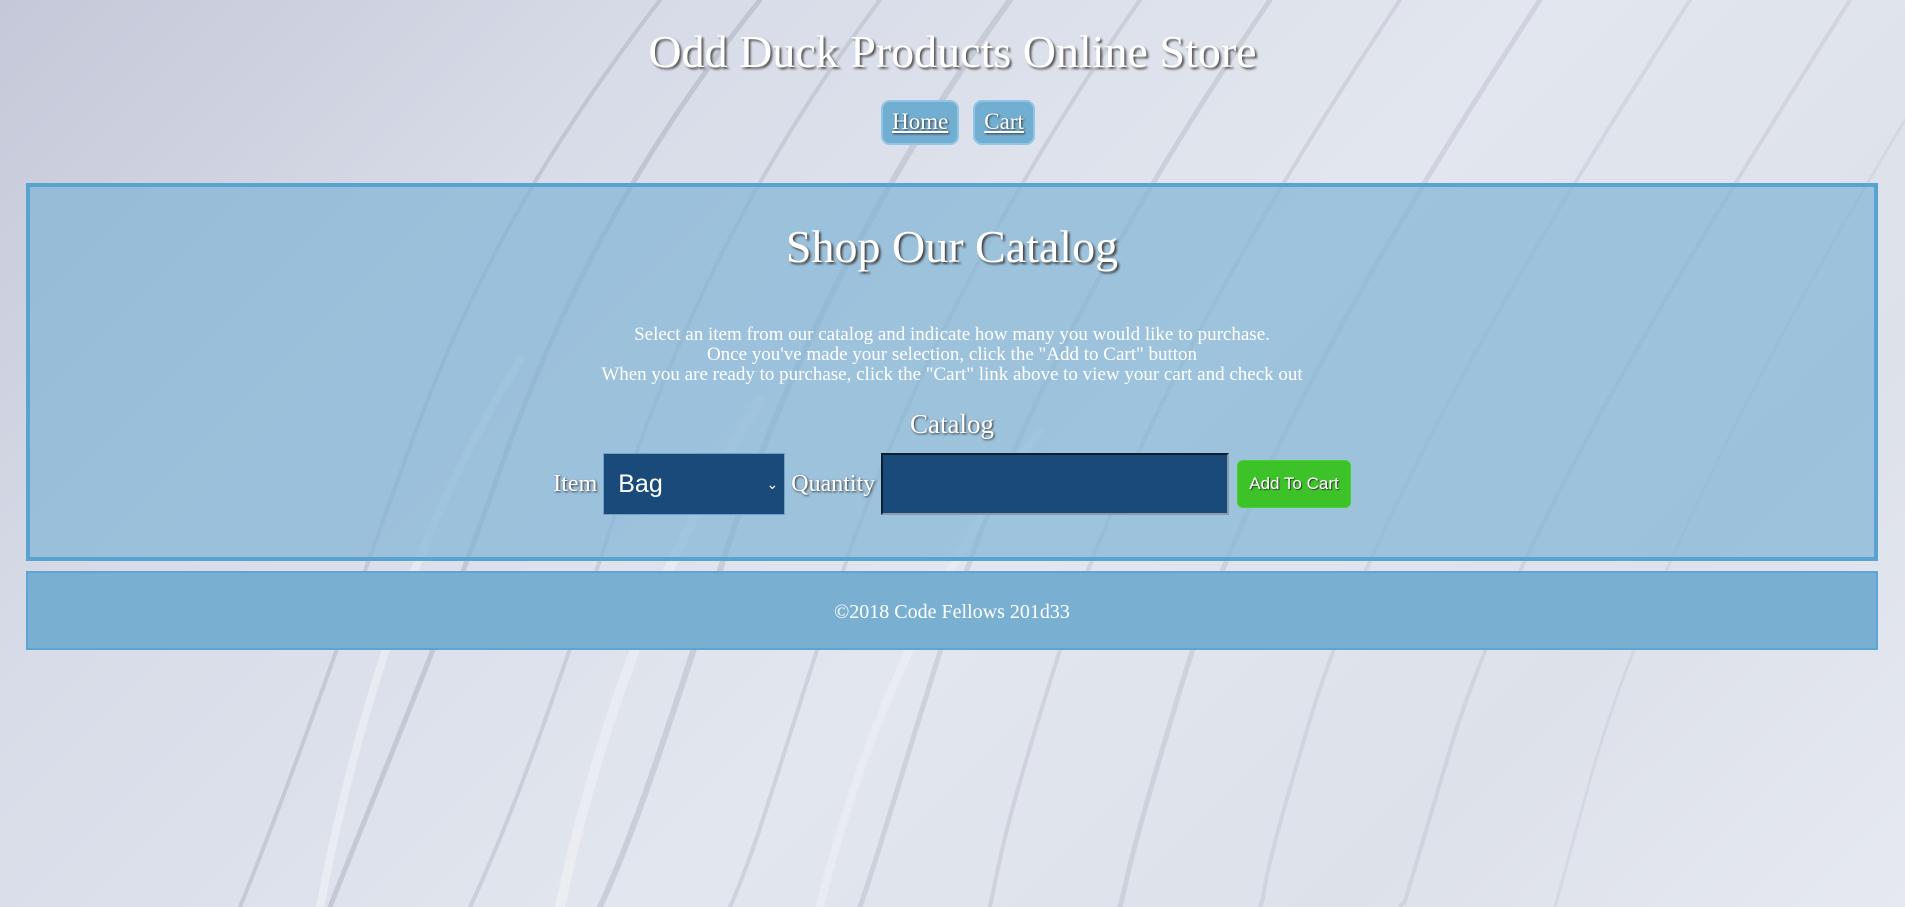 The image size is (1905, 907). What do you see at coordinates (694, 484) in the screenshot?
I see `item-select: Bag ⌄` at bounding box center [694, 484].